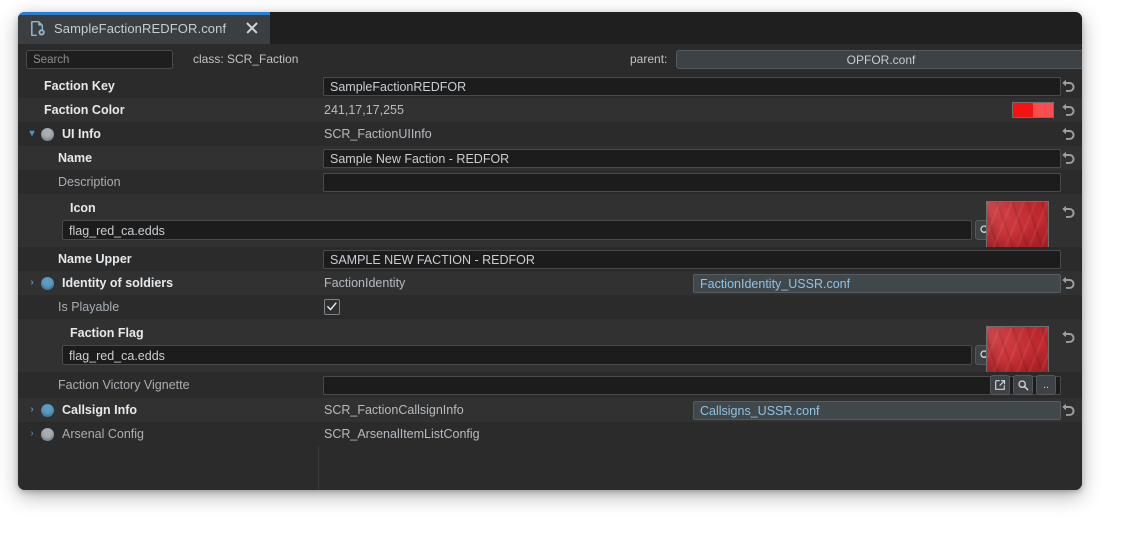 The image size is (1129, 534). What do you see at coordinates (32, 134) in the screenshot?
I see `chevron-down-icon: ▾` at bounding box center [32, 134].